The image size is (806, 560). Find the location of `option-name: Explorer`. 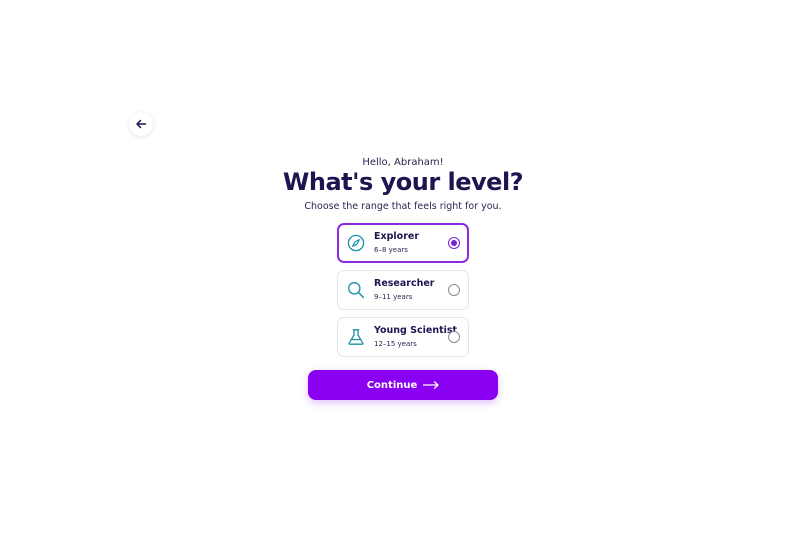

option-name: Explorer is located at coordinates (397, 236).